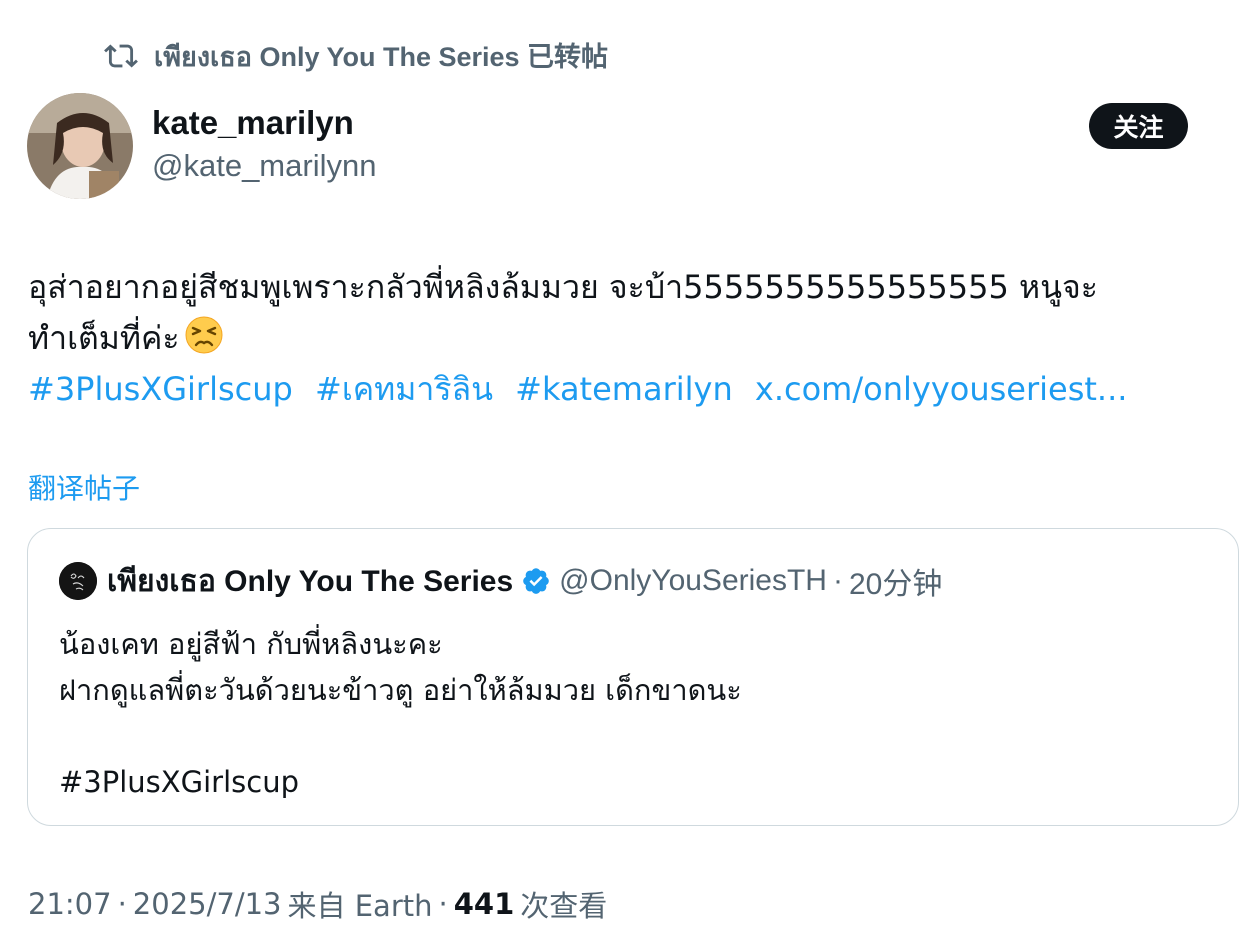  What do you see at coordinates (484, 904) in the screenshot?
I see `views-count: 441` at bounding box center [484, 904].